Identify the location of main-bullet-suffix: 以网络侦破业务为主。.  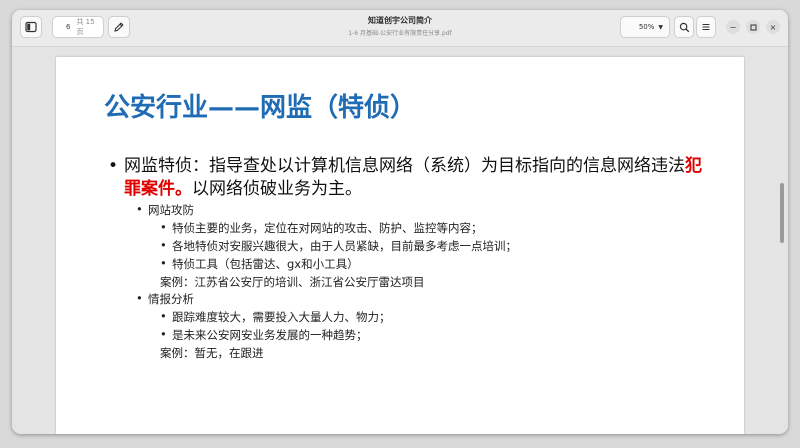
(277, 189).